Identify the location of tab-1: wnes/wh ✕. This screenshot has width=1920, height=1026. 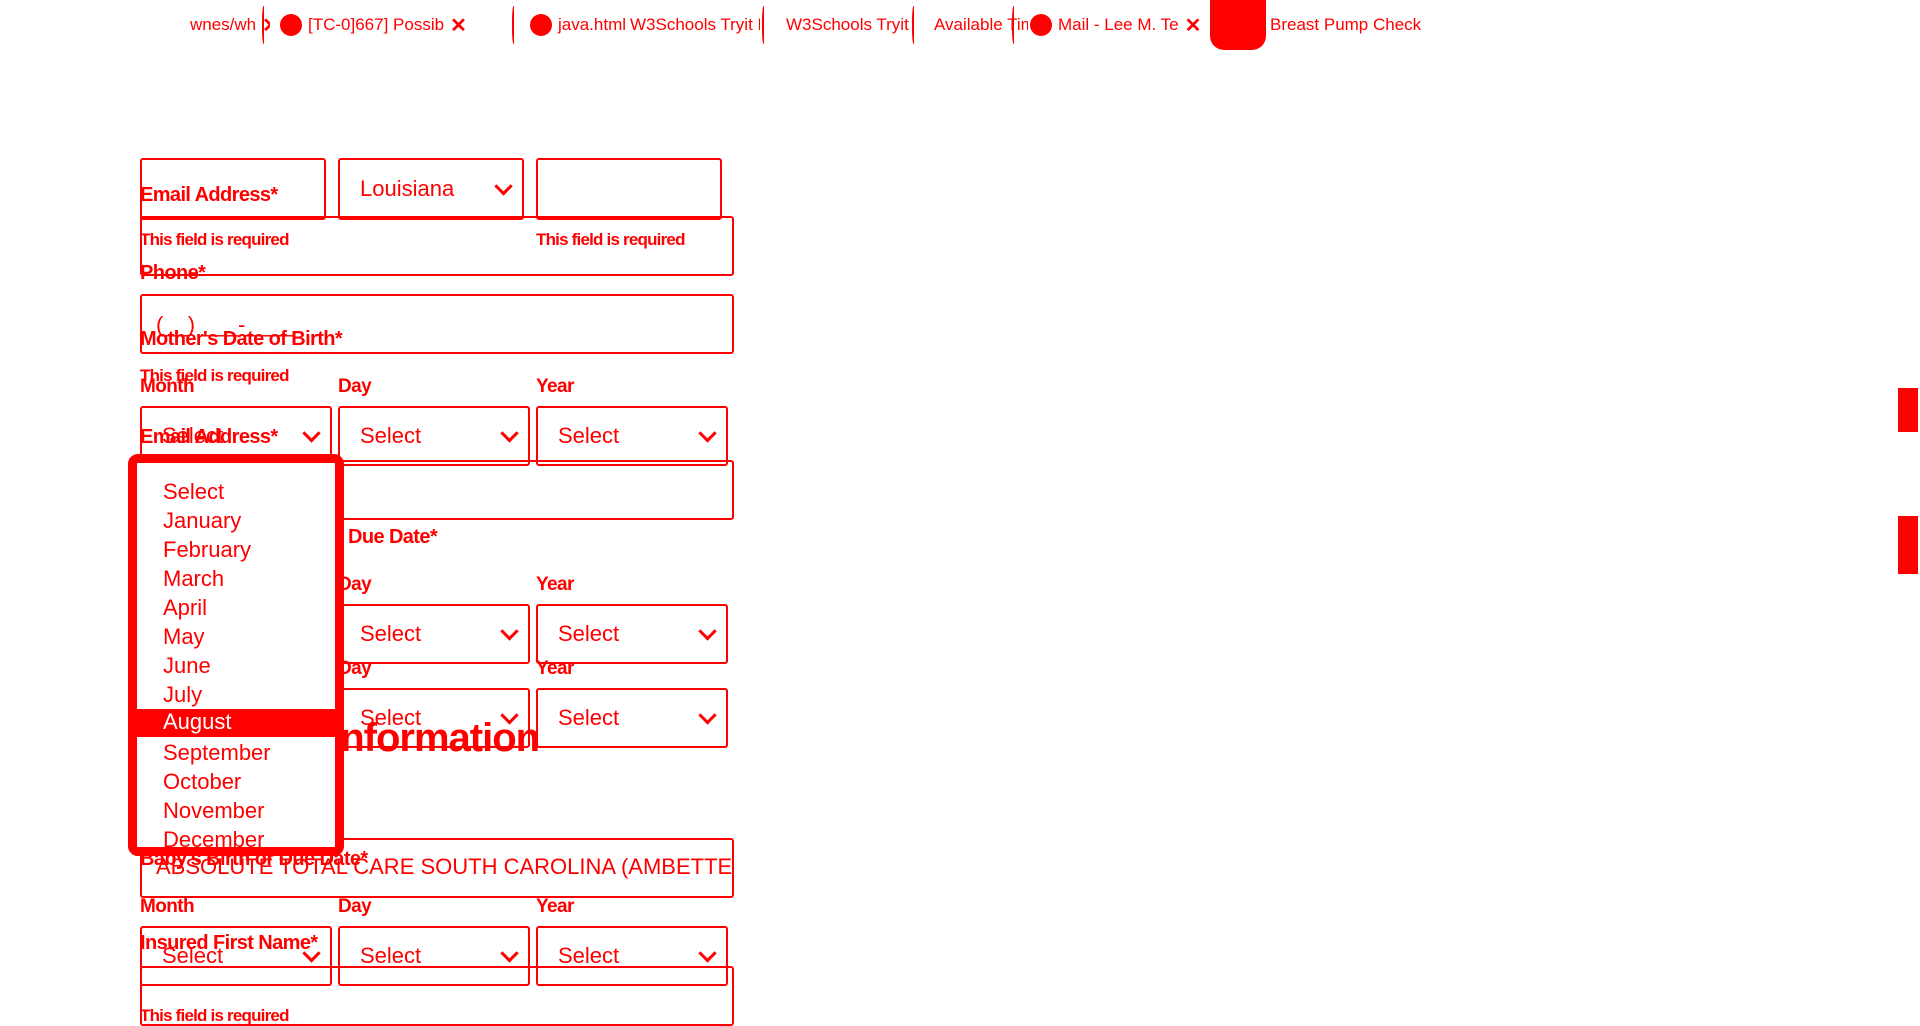
(230, 25).